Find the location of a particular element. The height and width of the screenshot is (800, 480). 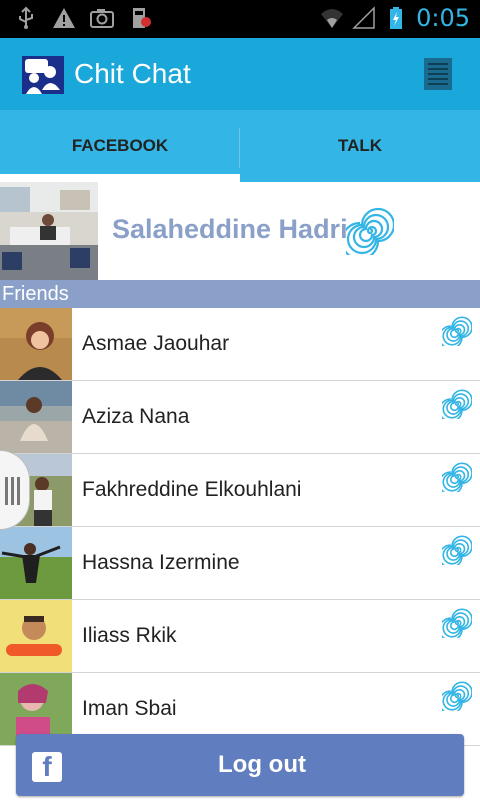

clock: 0:05 is located at coordinates (443, 18).